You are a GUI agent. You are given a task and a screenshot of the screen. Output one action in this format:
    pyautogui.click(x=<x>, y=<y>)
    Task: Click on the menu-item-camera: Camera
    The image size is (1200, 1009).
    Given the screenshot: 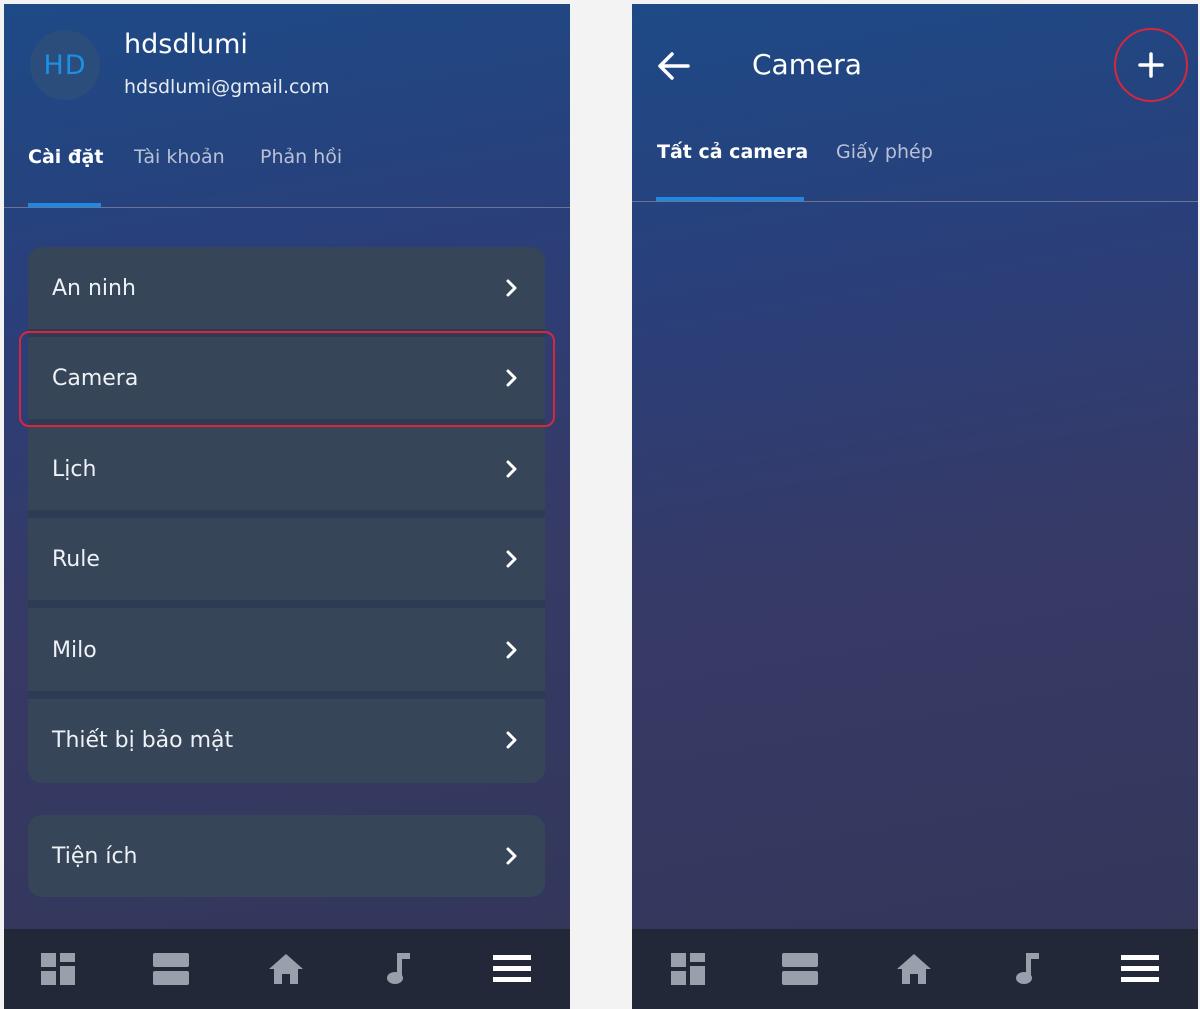 What is the action you would take?
    pyautogui.click(x=286, y=378)
    